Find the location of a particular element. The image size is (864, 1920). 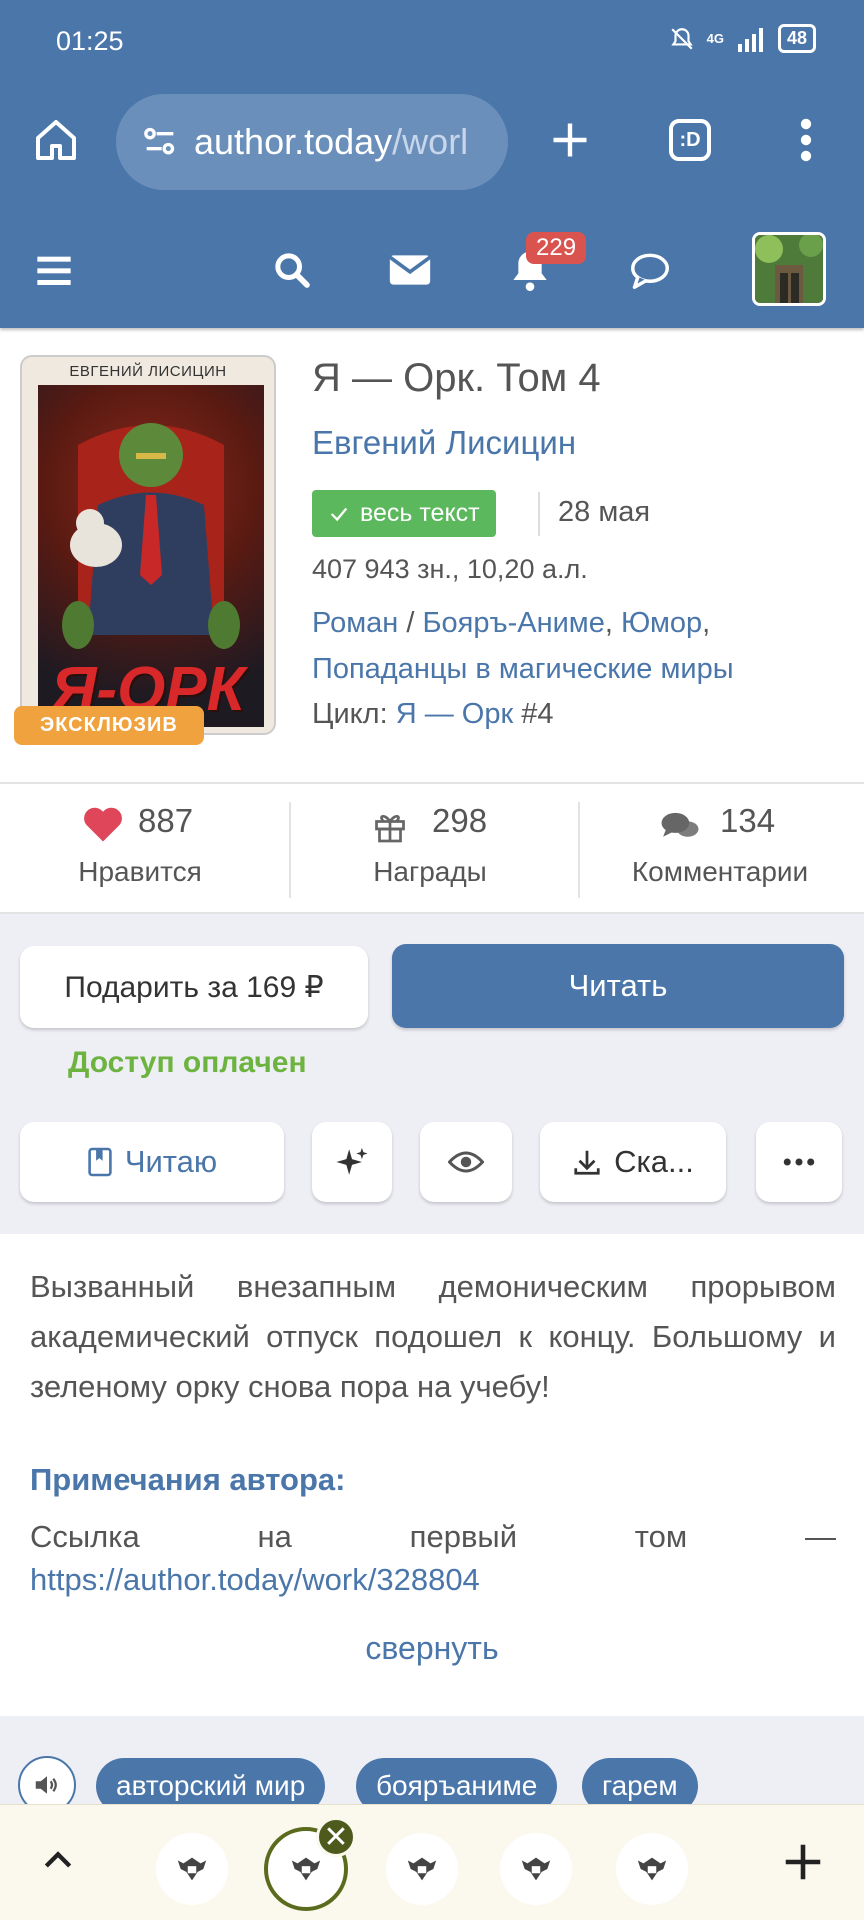

genre-link-popadantsy: Попаданцы в магические миры is located at coordinates (523, 669).